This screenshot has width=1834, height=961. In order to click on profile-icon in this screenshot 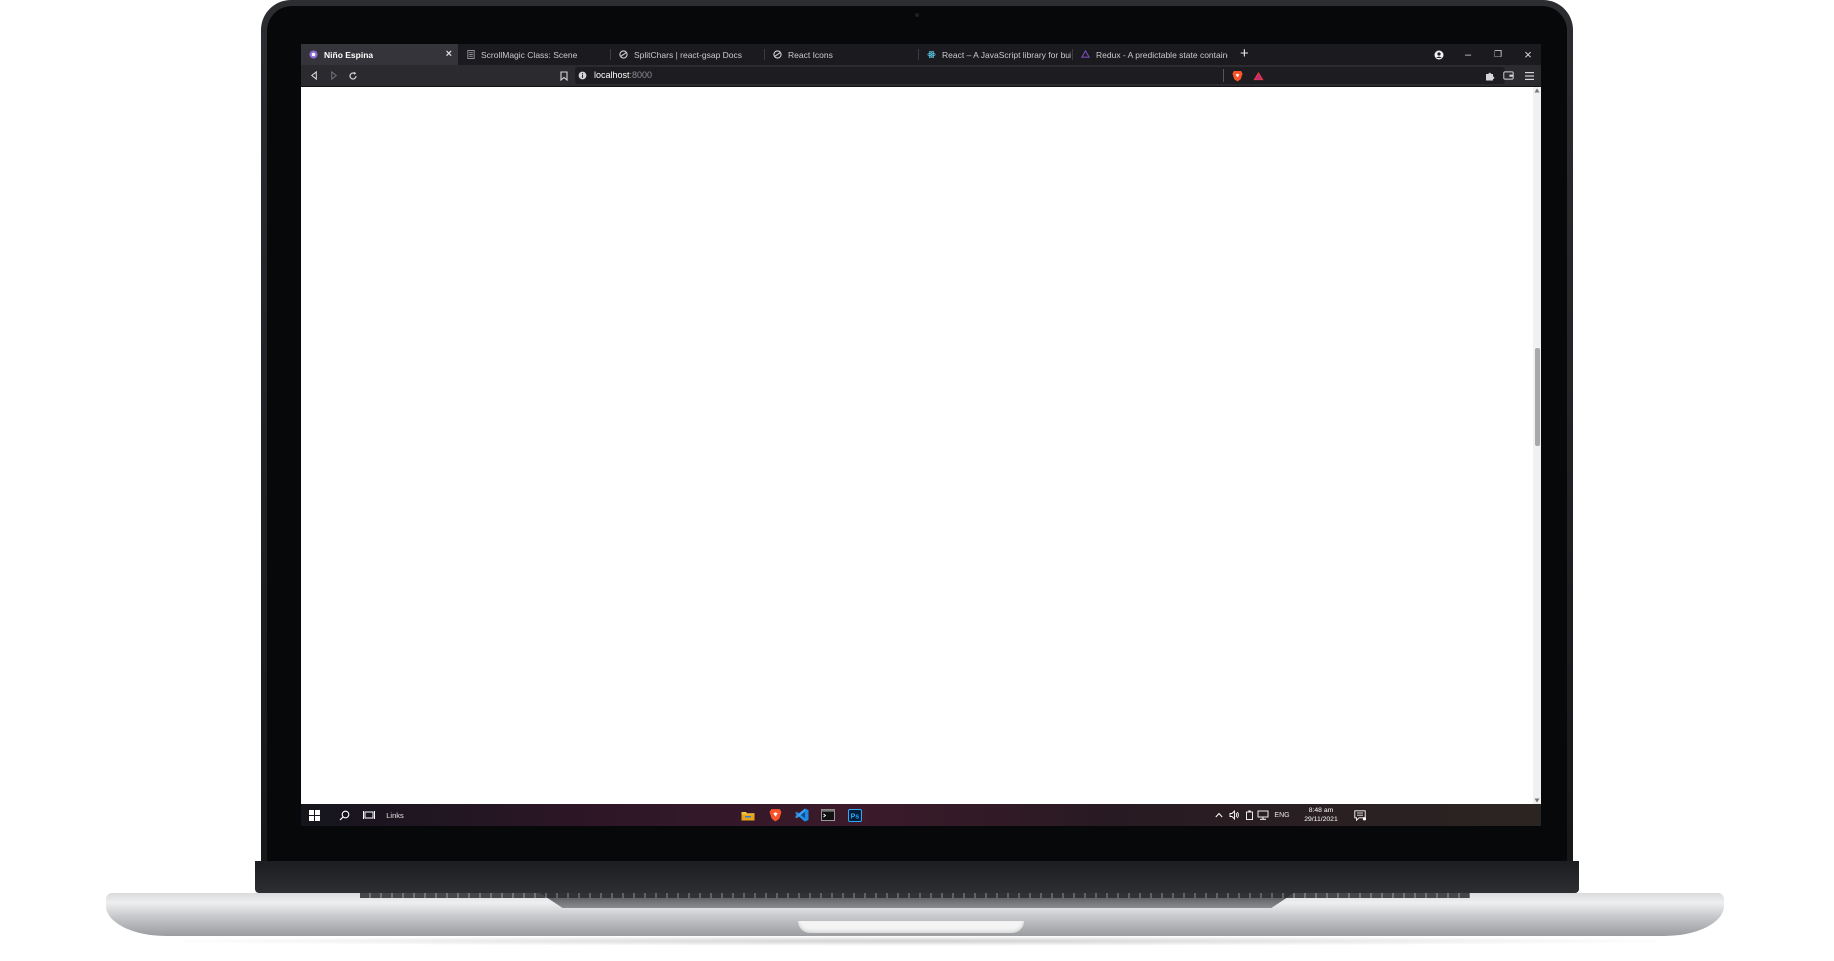, I will do `click(1439, 54)`.